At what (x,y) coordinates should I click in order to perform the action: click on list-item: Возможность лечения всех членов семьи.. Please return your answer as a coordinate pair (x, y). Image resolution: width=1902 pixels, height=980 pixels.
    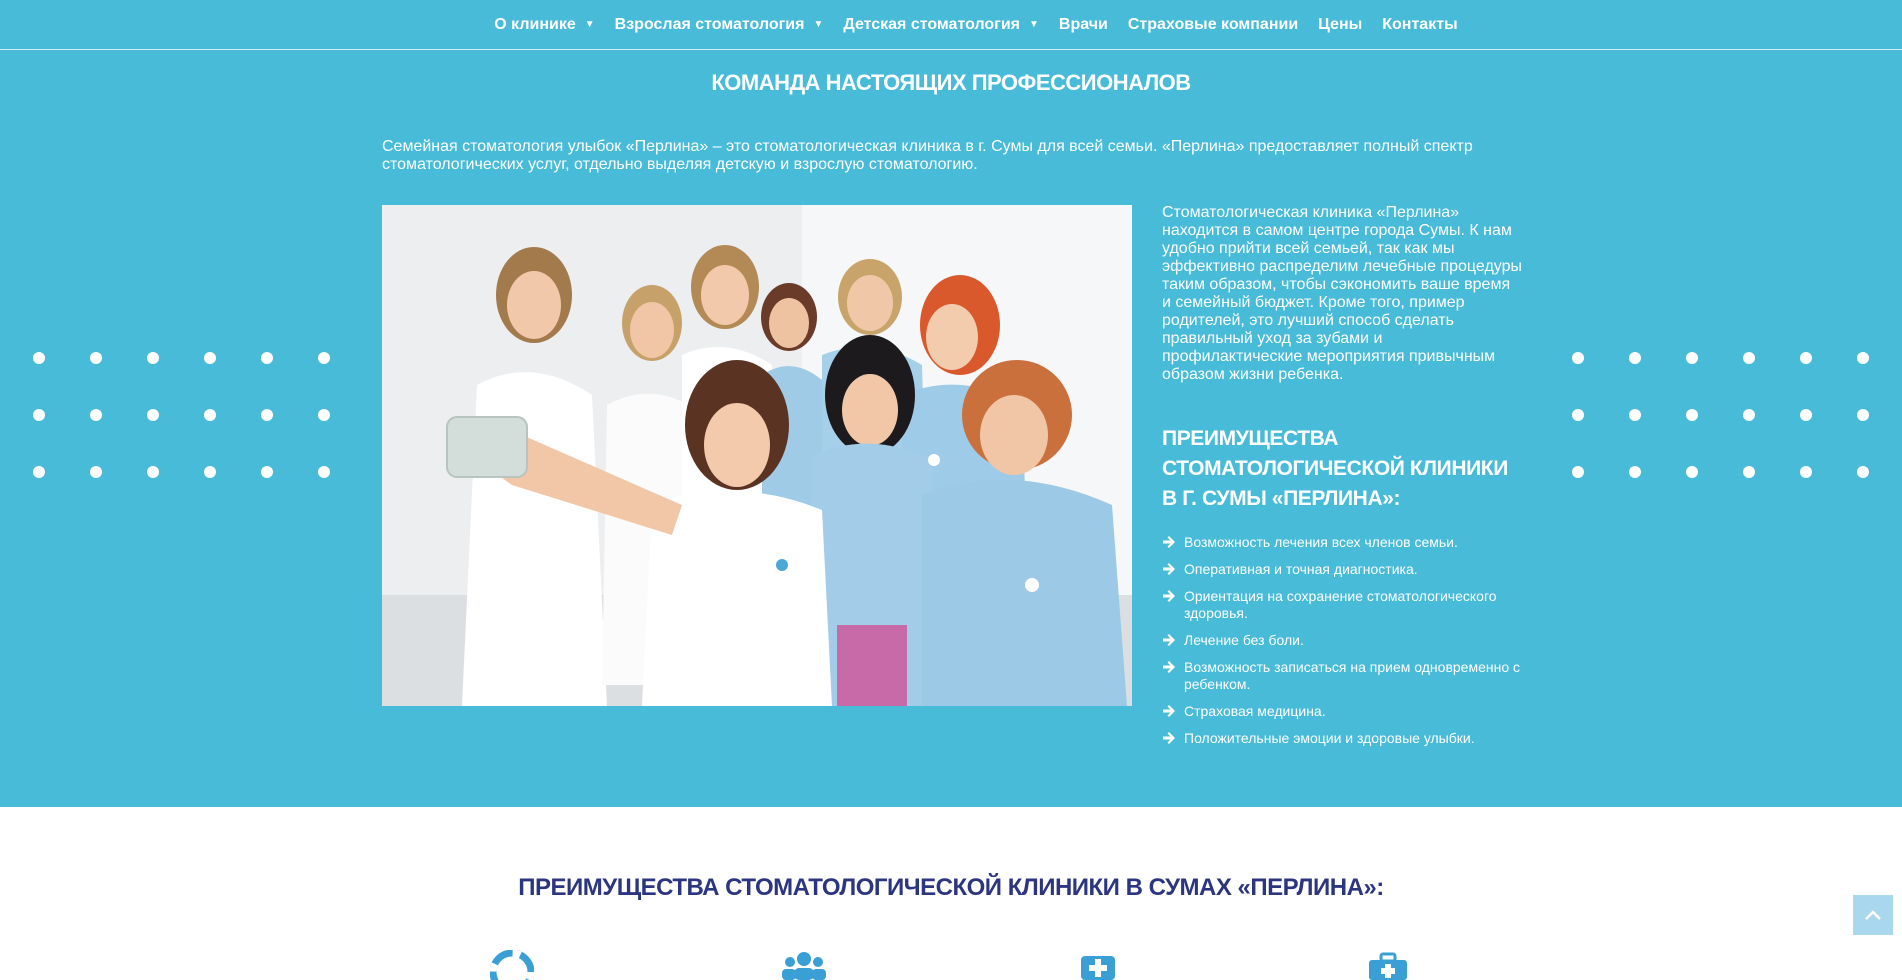
    Looking at the image, I should click on (1342, 542).